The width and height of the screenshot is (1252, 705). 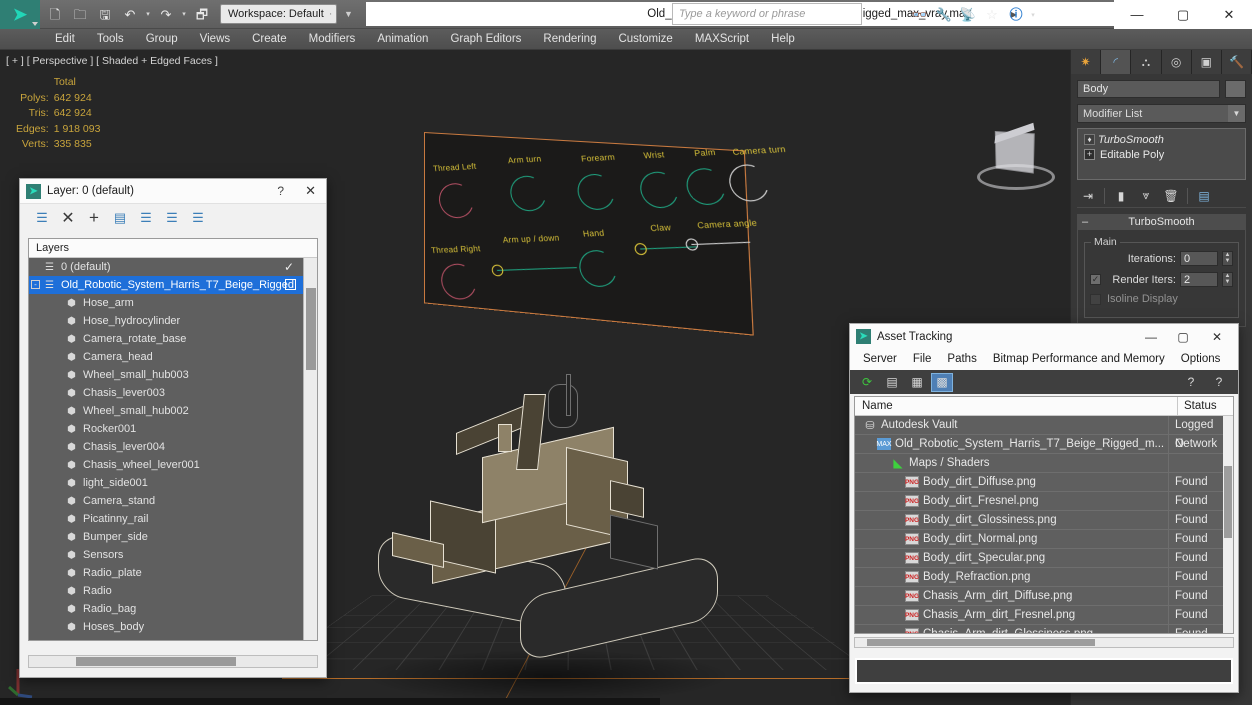 What do you see at coordinates (166, 627) in the screenshot?
I see `layer-object-row: ⬢ Hoses_body` at bounding box center [166, 627].